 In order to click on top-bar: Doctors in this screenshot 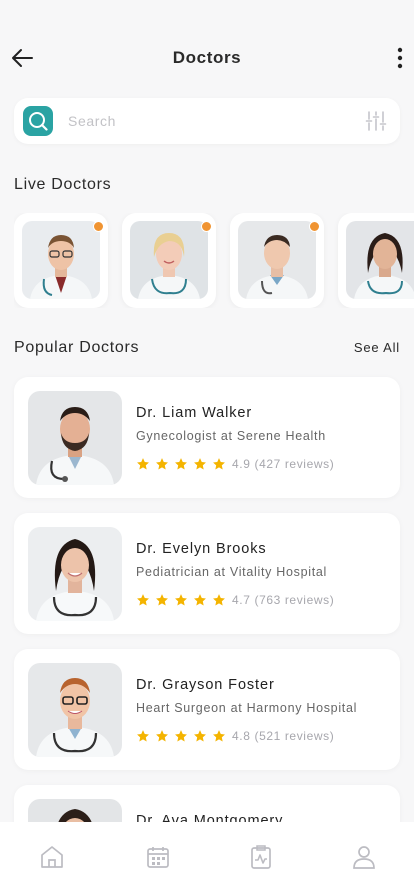, I will do `click(207, 58)`.